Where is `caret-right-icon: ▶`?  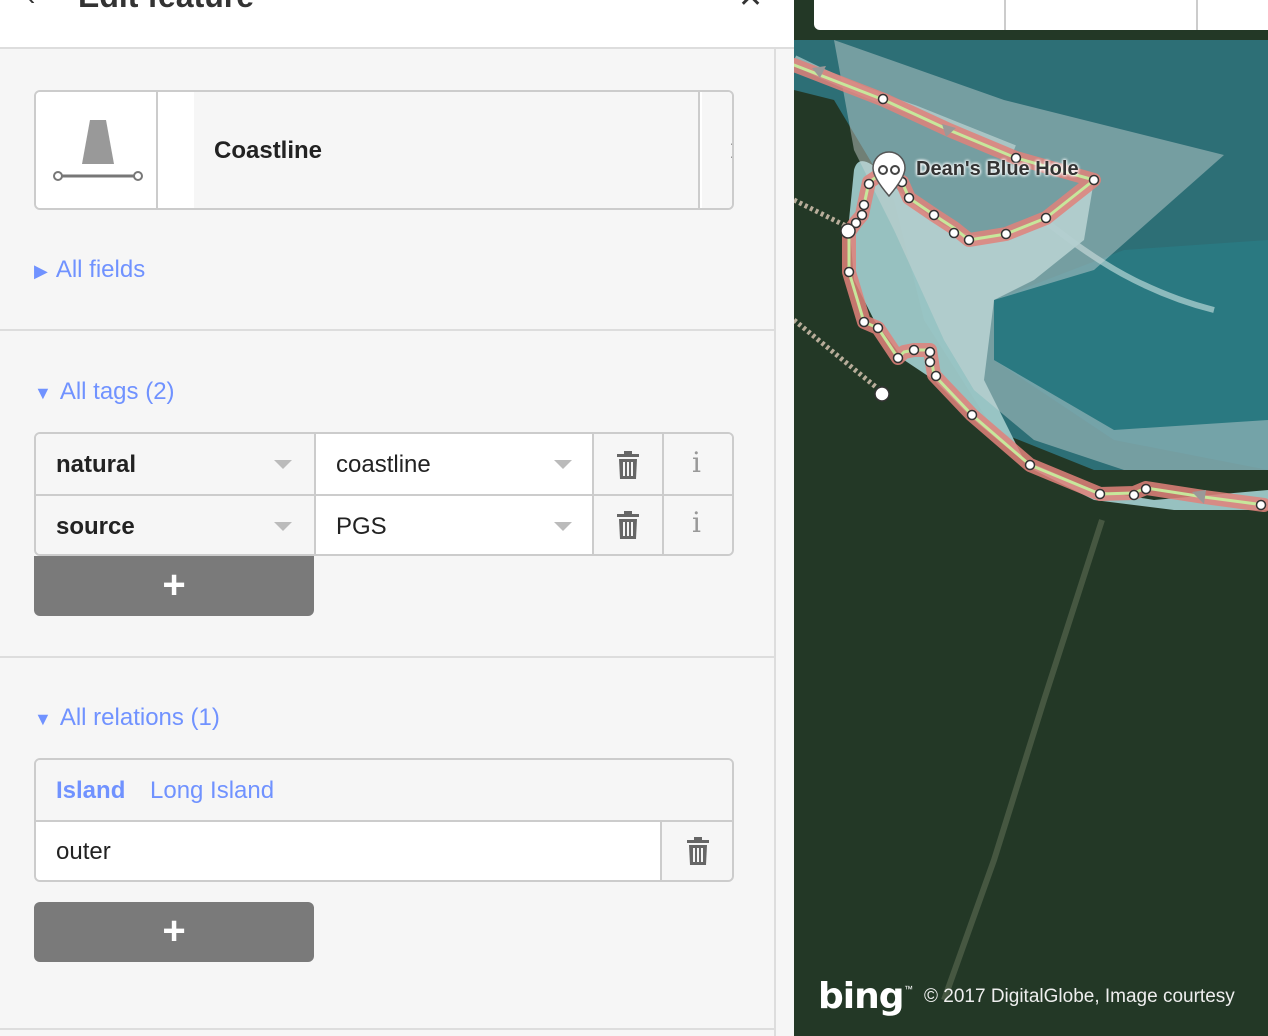 caret-right-icon: ▶ is located at coordinates (41, 271).